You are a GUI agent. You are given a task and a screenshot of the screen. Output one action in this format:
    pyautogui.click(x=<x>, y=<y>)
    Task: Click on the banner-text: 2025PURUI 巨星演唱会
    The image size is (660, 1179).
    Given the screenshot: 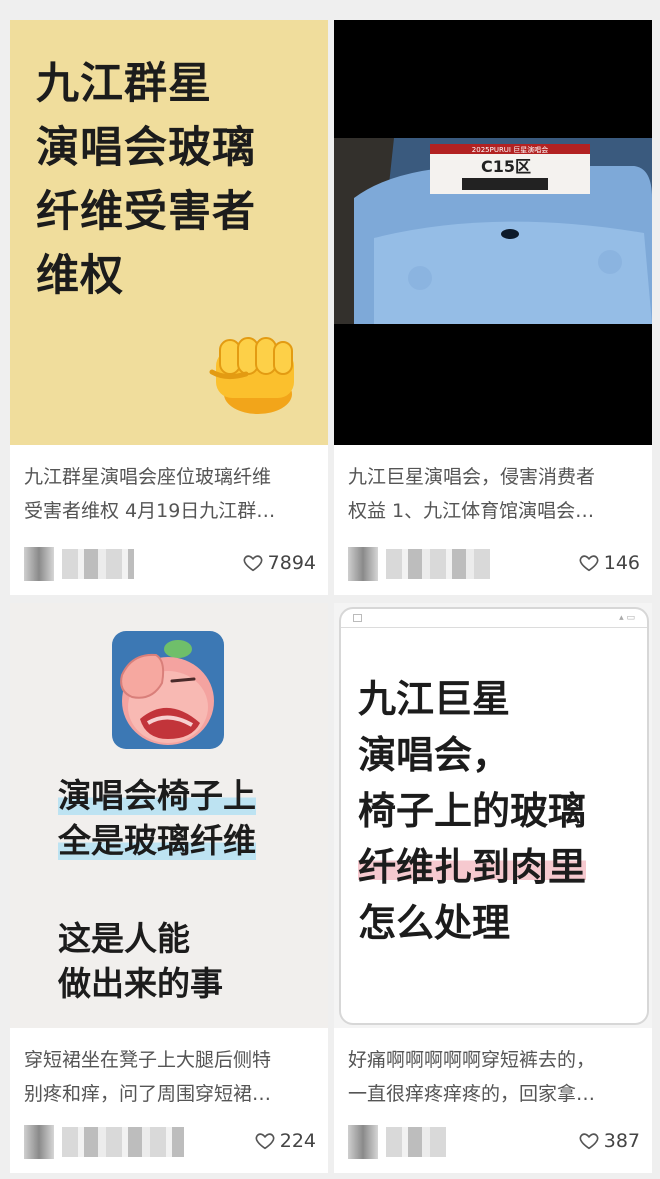 What is the action you would take?
    pyautogui.click(x=510, y=149)
    